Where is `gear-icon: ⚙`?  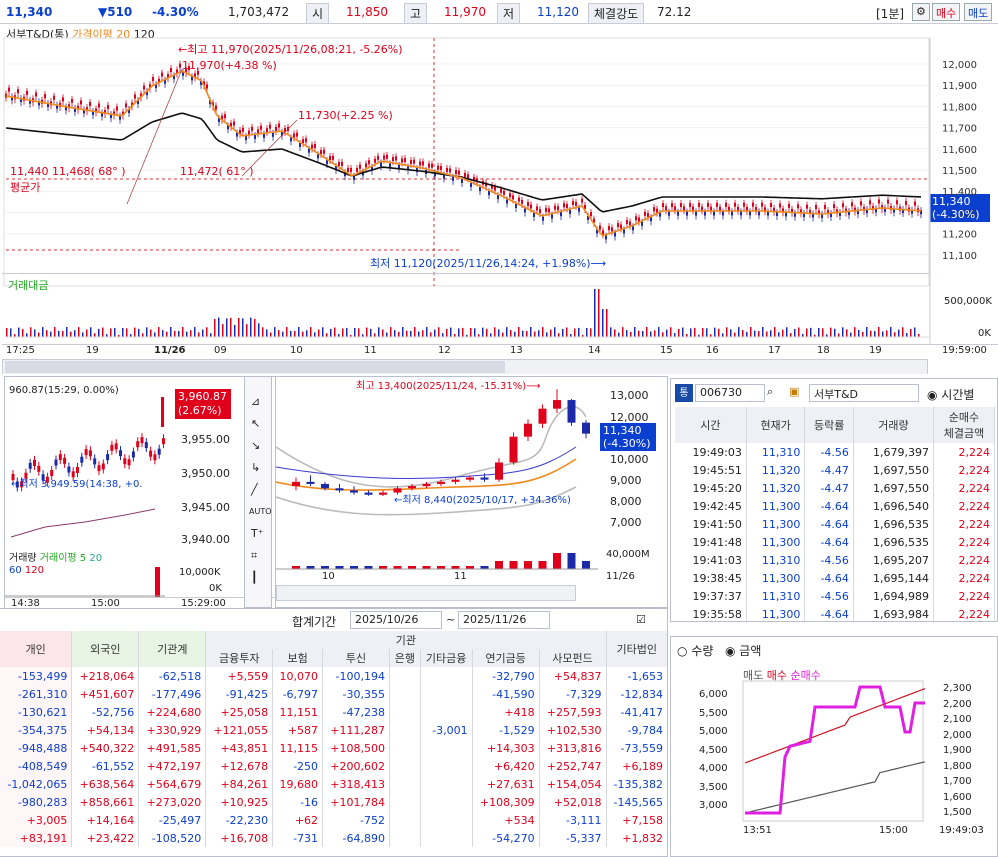 gear-icon: ⚙ is located at coordinates (921, 12).